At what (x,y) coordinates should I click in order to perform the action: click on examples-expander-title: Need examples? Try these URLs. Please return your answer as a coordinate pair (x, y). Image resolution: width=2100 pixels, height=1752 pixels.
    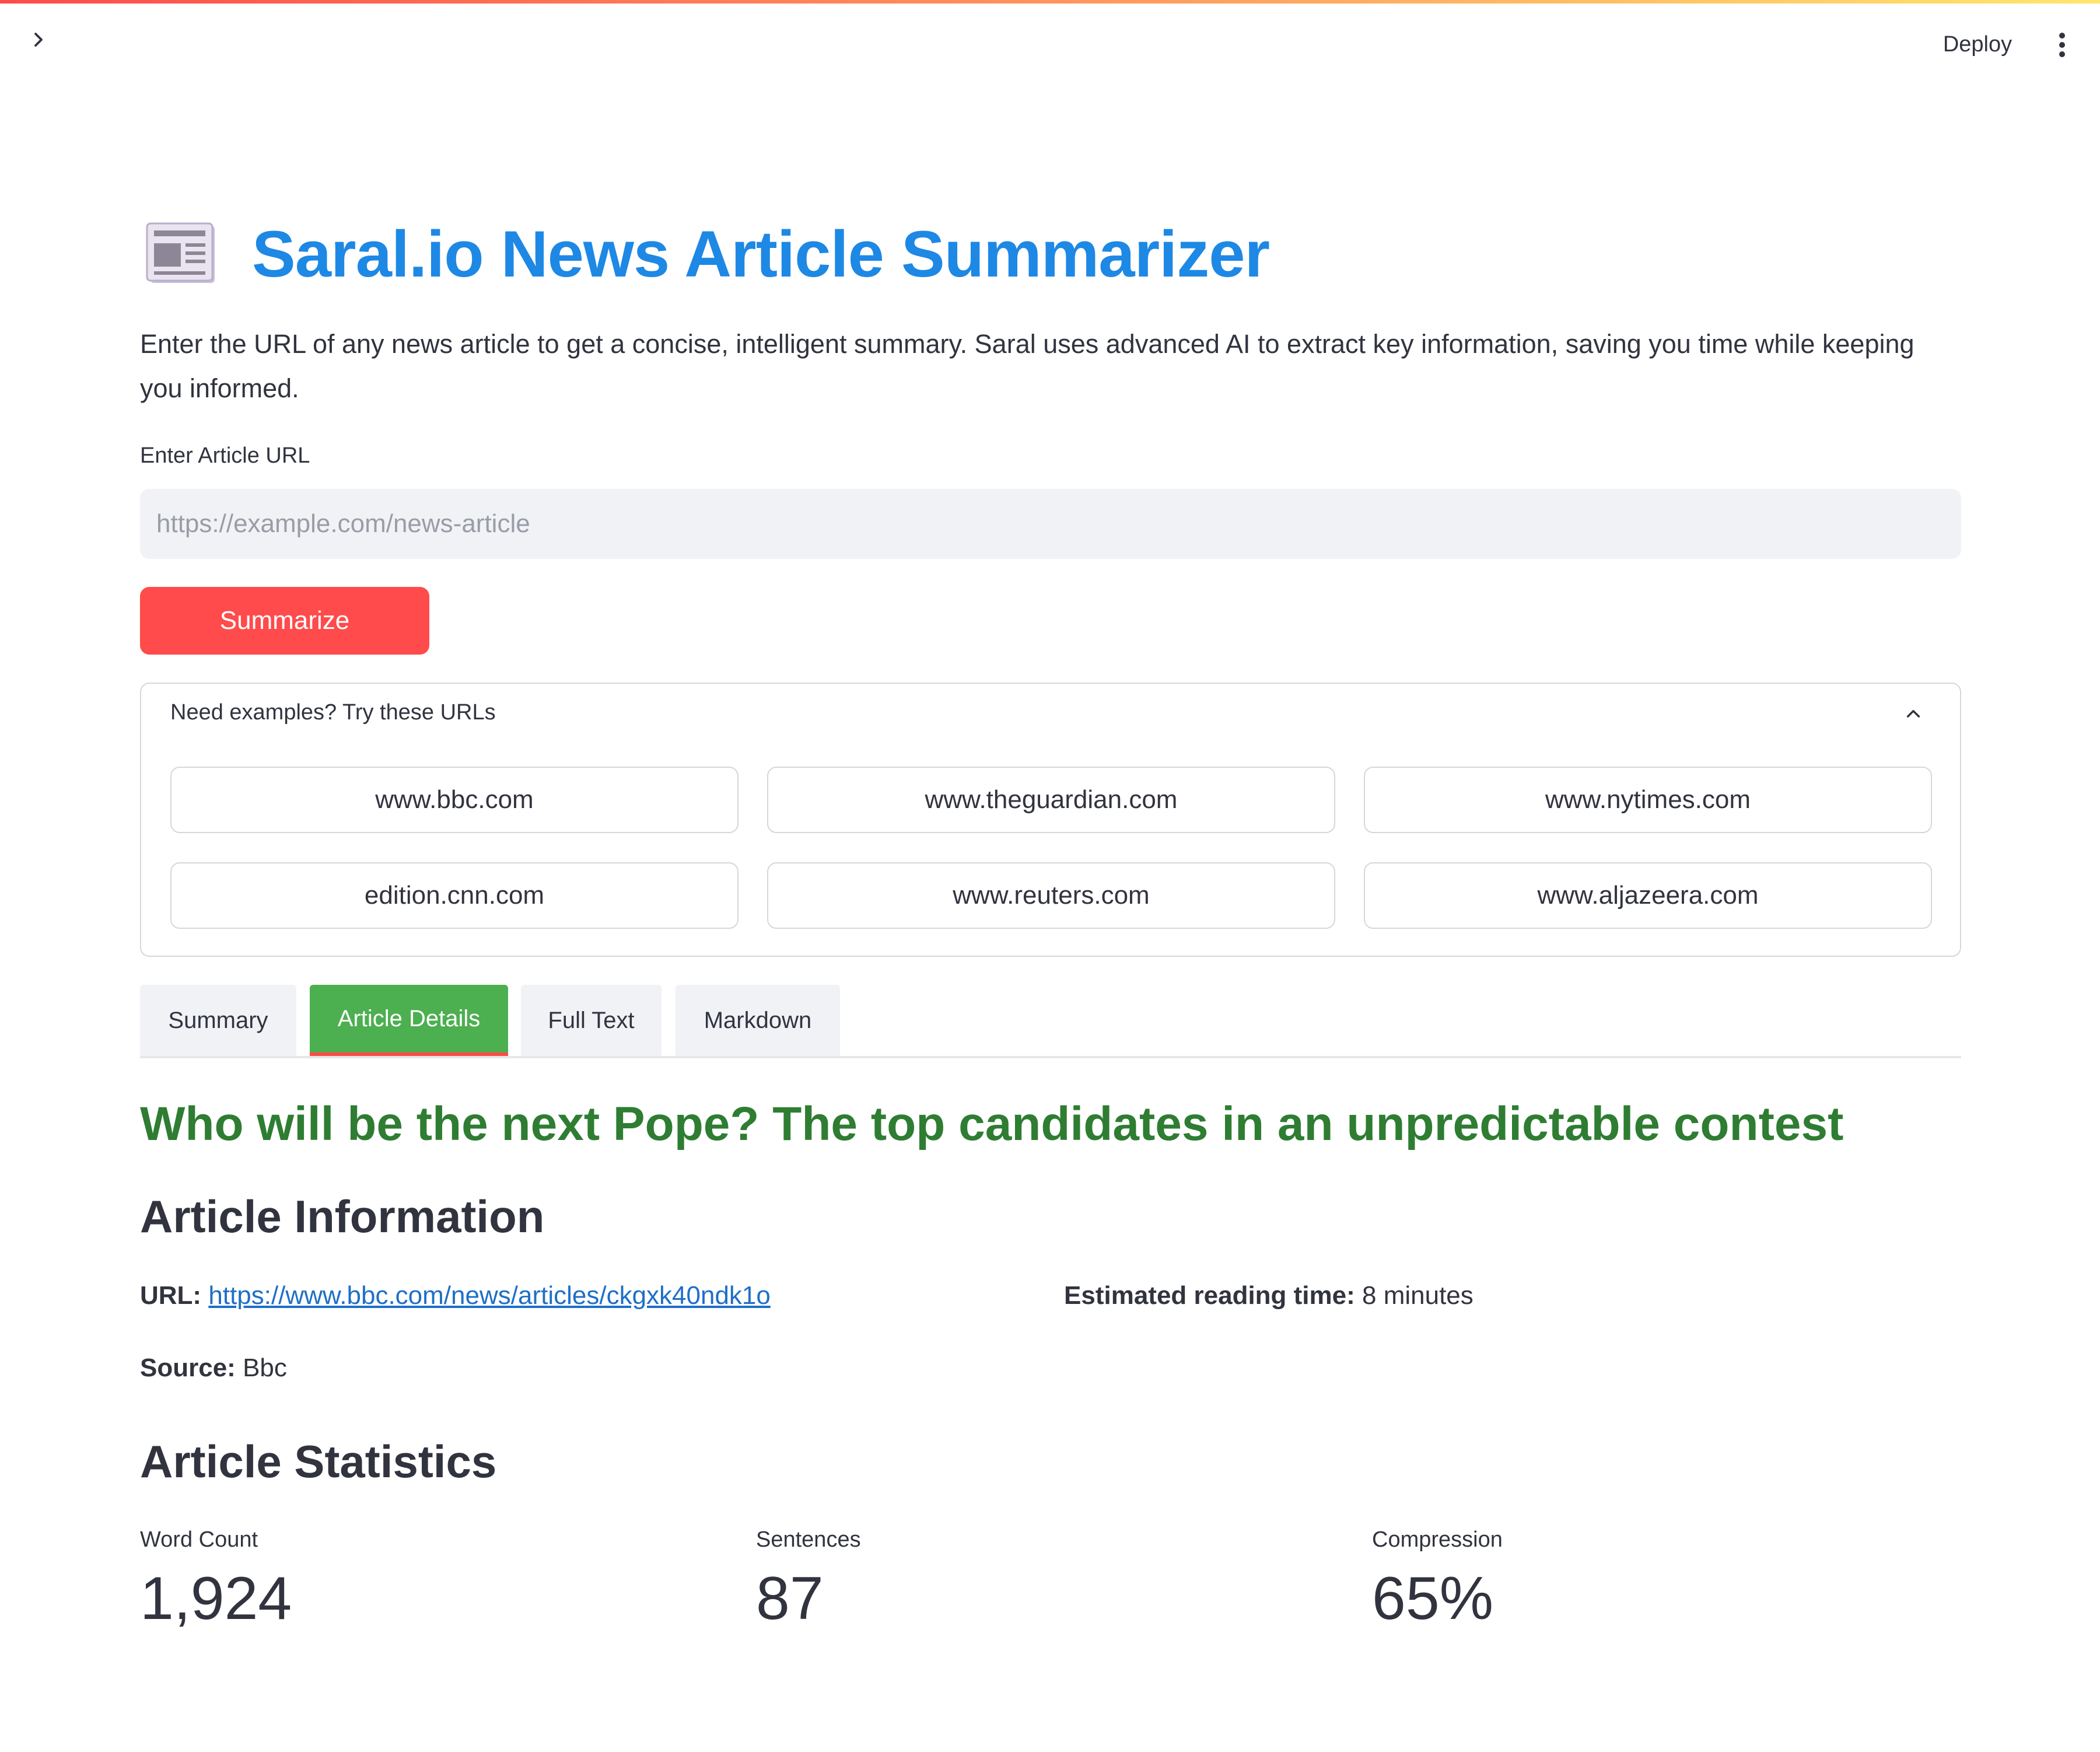
    Looking at the image, I should click on (333, 712).